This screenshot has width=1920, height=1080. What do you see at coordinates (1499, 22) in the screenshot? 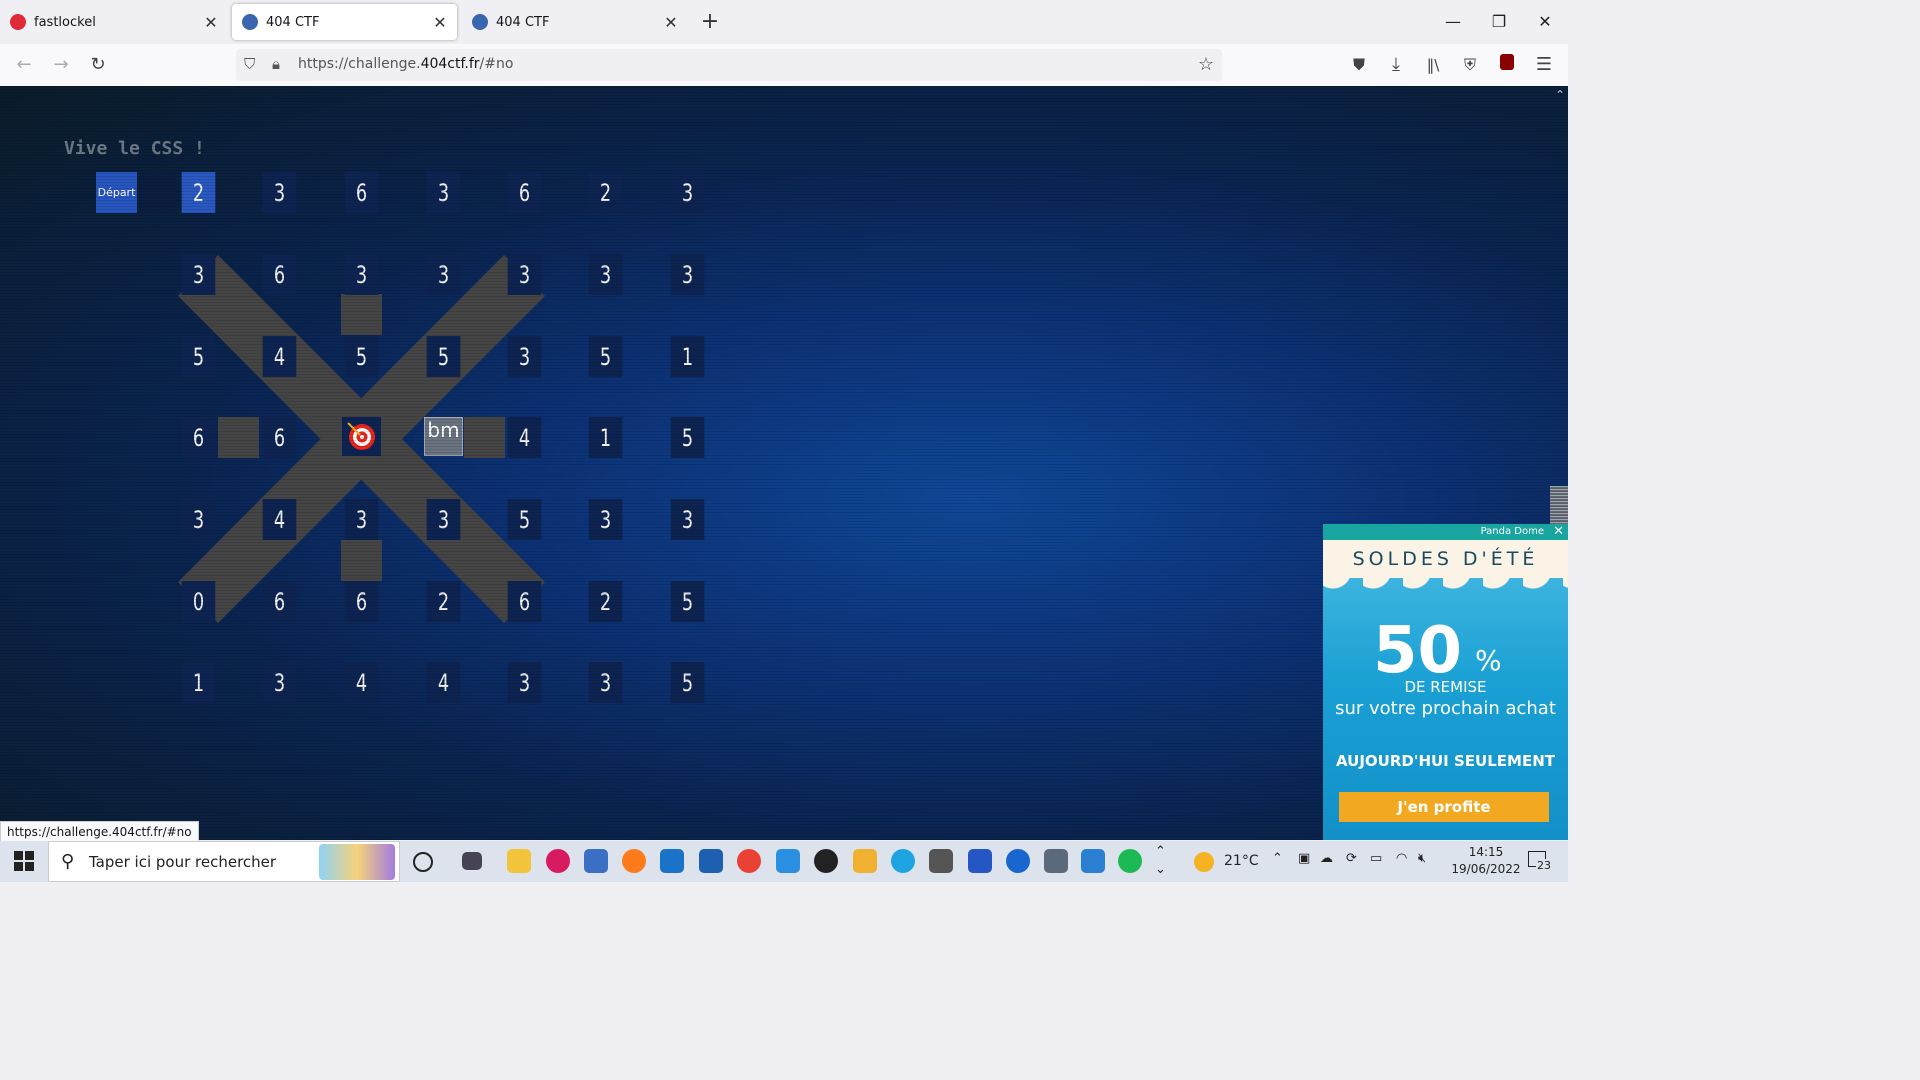
I see `restore-button: ❐` at bounding box center [1499, 22].